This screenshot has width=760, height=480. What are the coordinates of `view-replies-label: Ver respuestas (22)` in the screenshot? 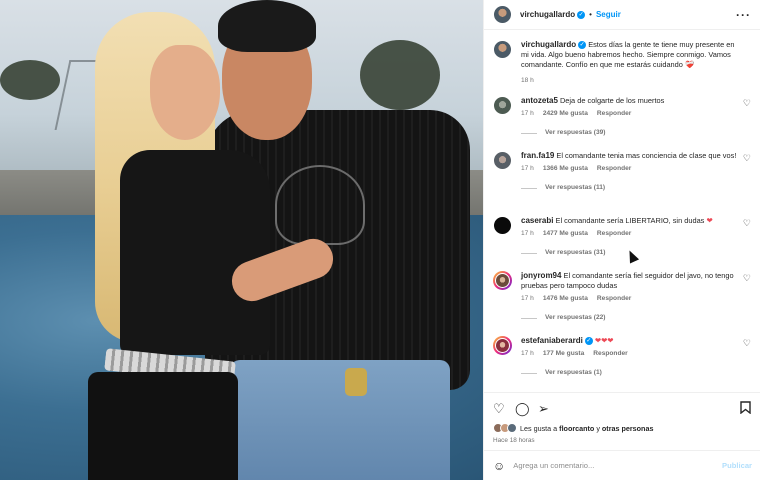 It's located at (575, 317).